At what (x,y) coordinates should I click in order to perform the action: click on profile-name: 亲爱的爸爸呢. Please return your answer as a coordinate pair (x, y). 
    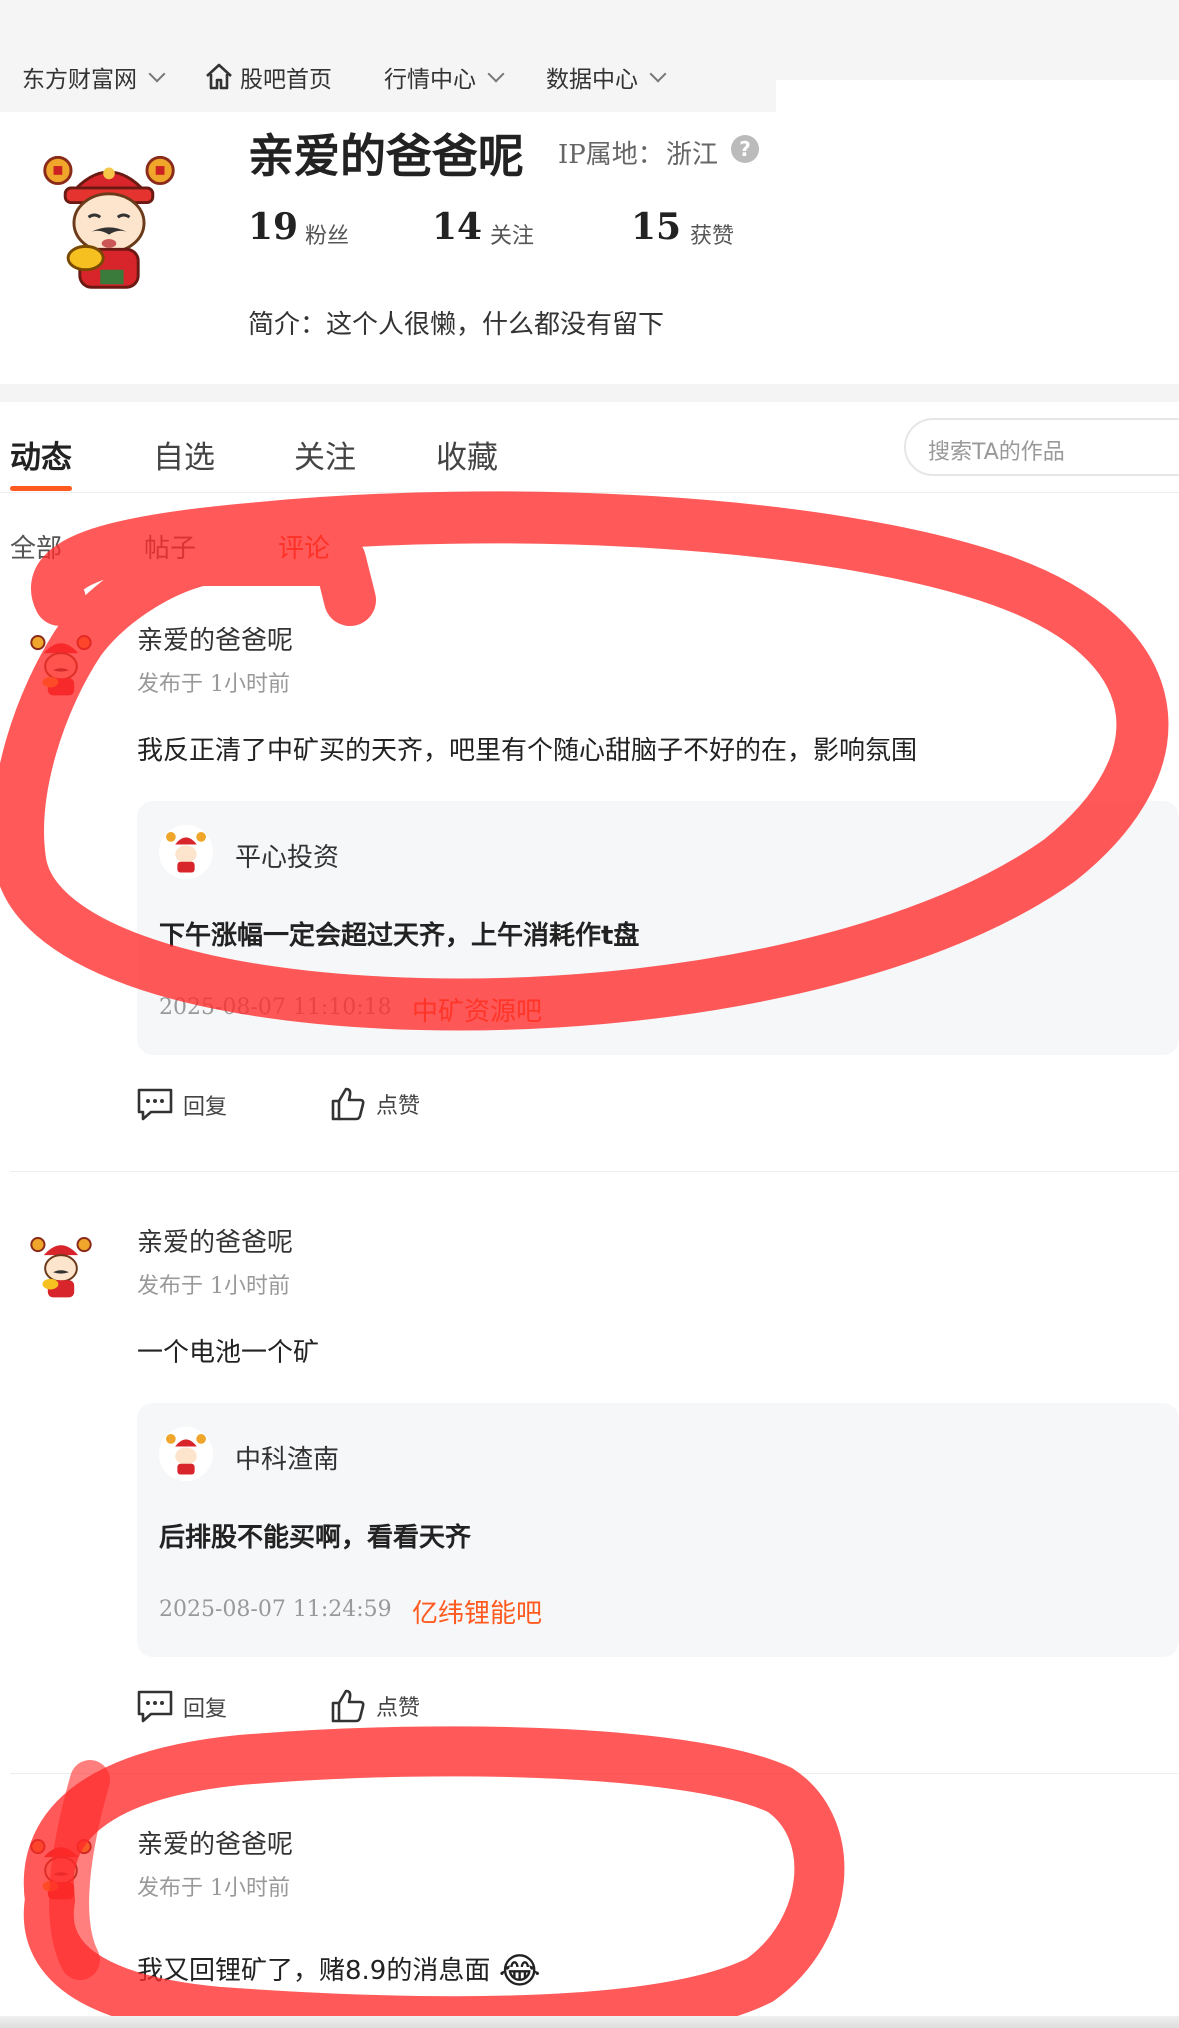
    Looking at the image, I should click on (386, 156).